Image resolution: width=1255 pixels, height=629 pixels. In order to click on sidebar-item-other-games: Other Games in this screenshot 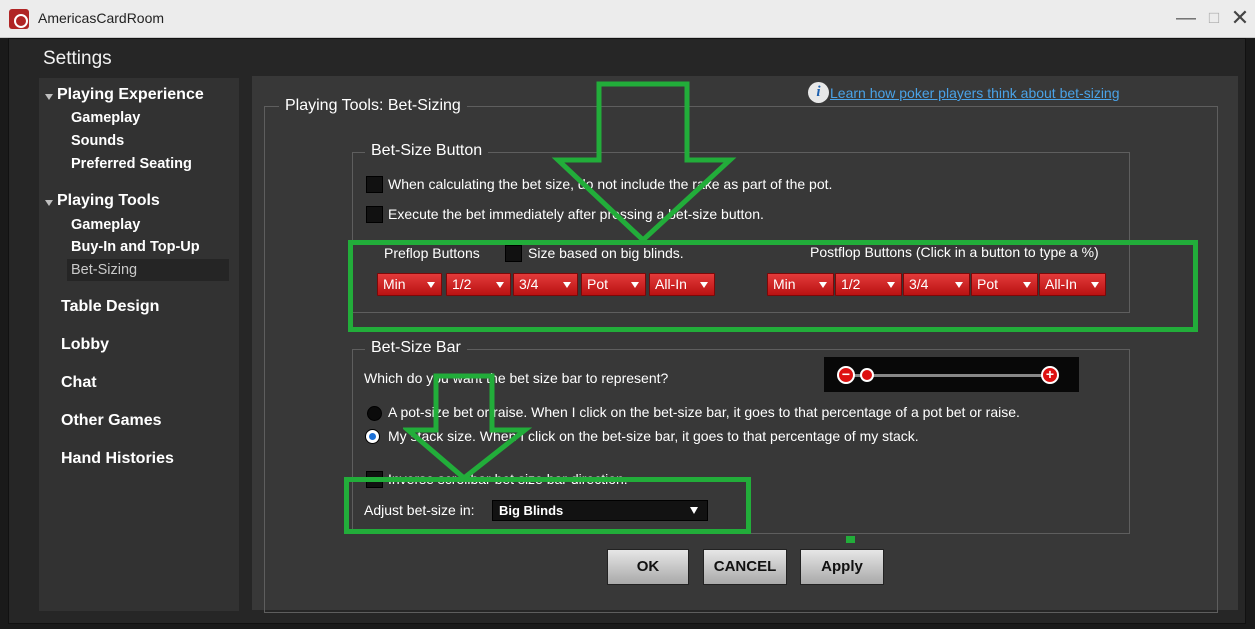, I will do `click(111, 421)`.